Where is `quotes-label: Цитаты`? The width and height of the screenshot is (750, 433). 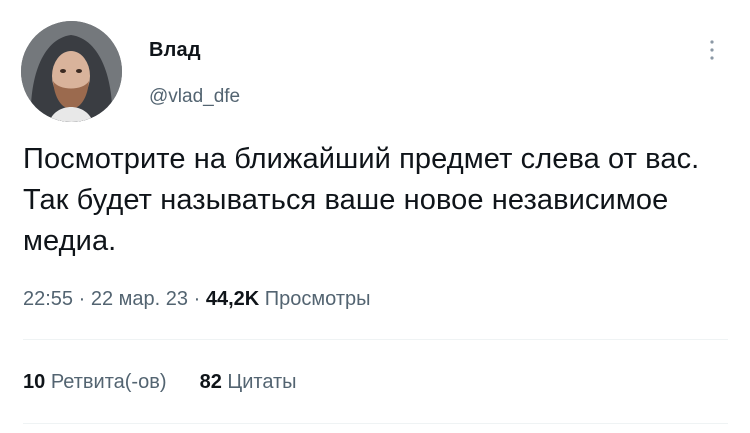 quotes-label: Цитаты is located at coordinates (262, 382).